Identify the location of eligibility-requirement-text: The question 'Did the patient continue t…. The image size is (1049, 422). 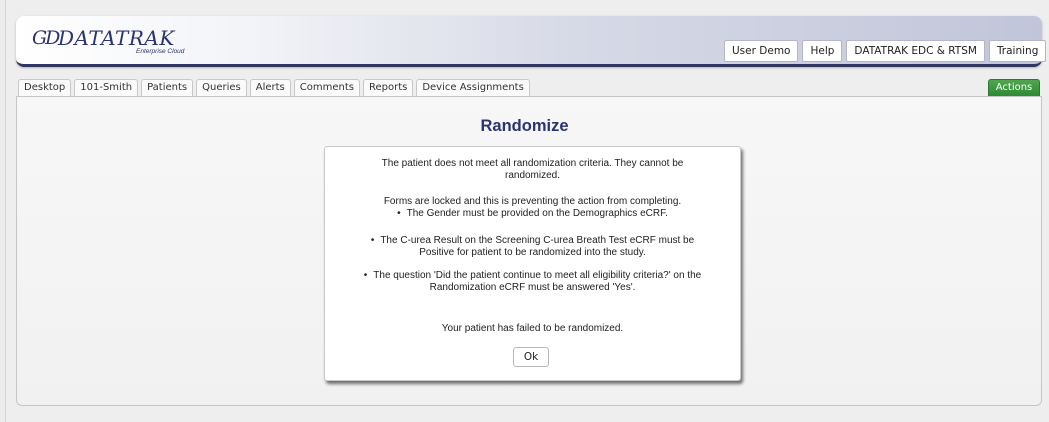
(537, 275).